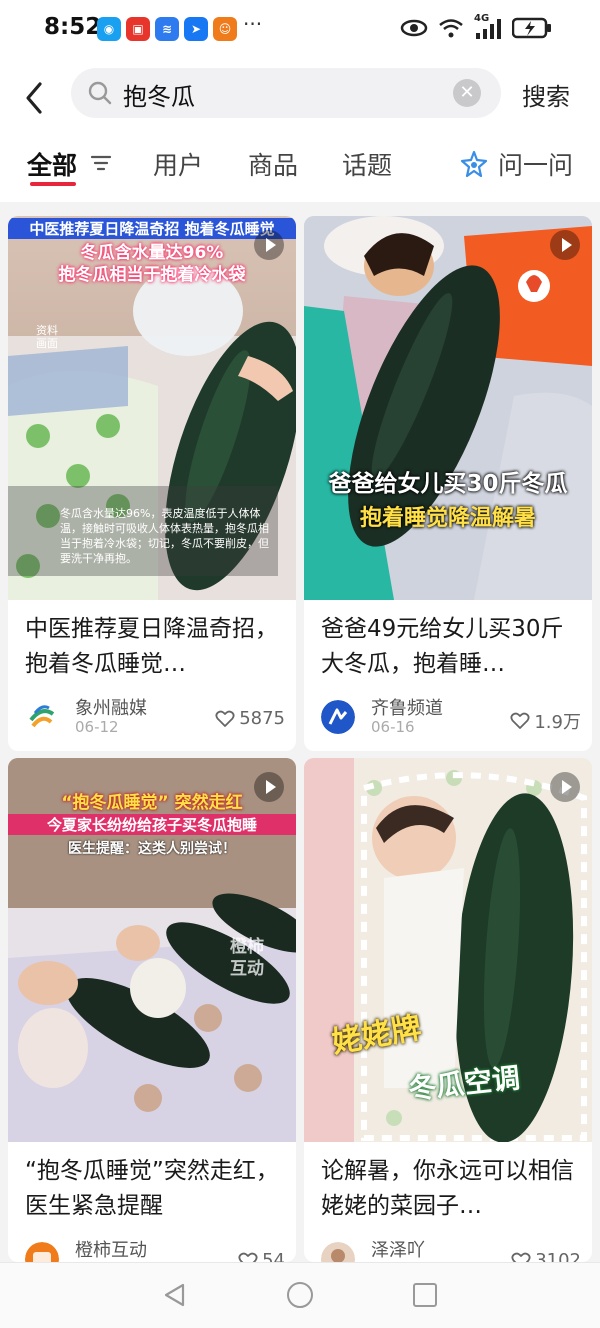 Image resolution: width=600 pixels, height=1328 pixels. What do you see at coordinates (546, 94) in the screenshot?
I see `search-button: 搜索` at bounding box center [546, 94].